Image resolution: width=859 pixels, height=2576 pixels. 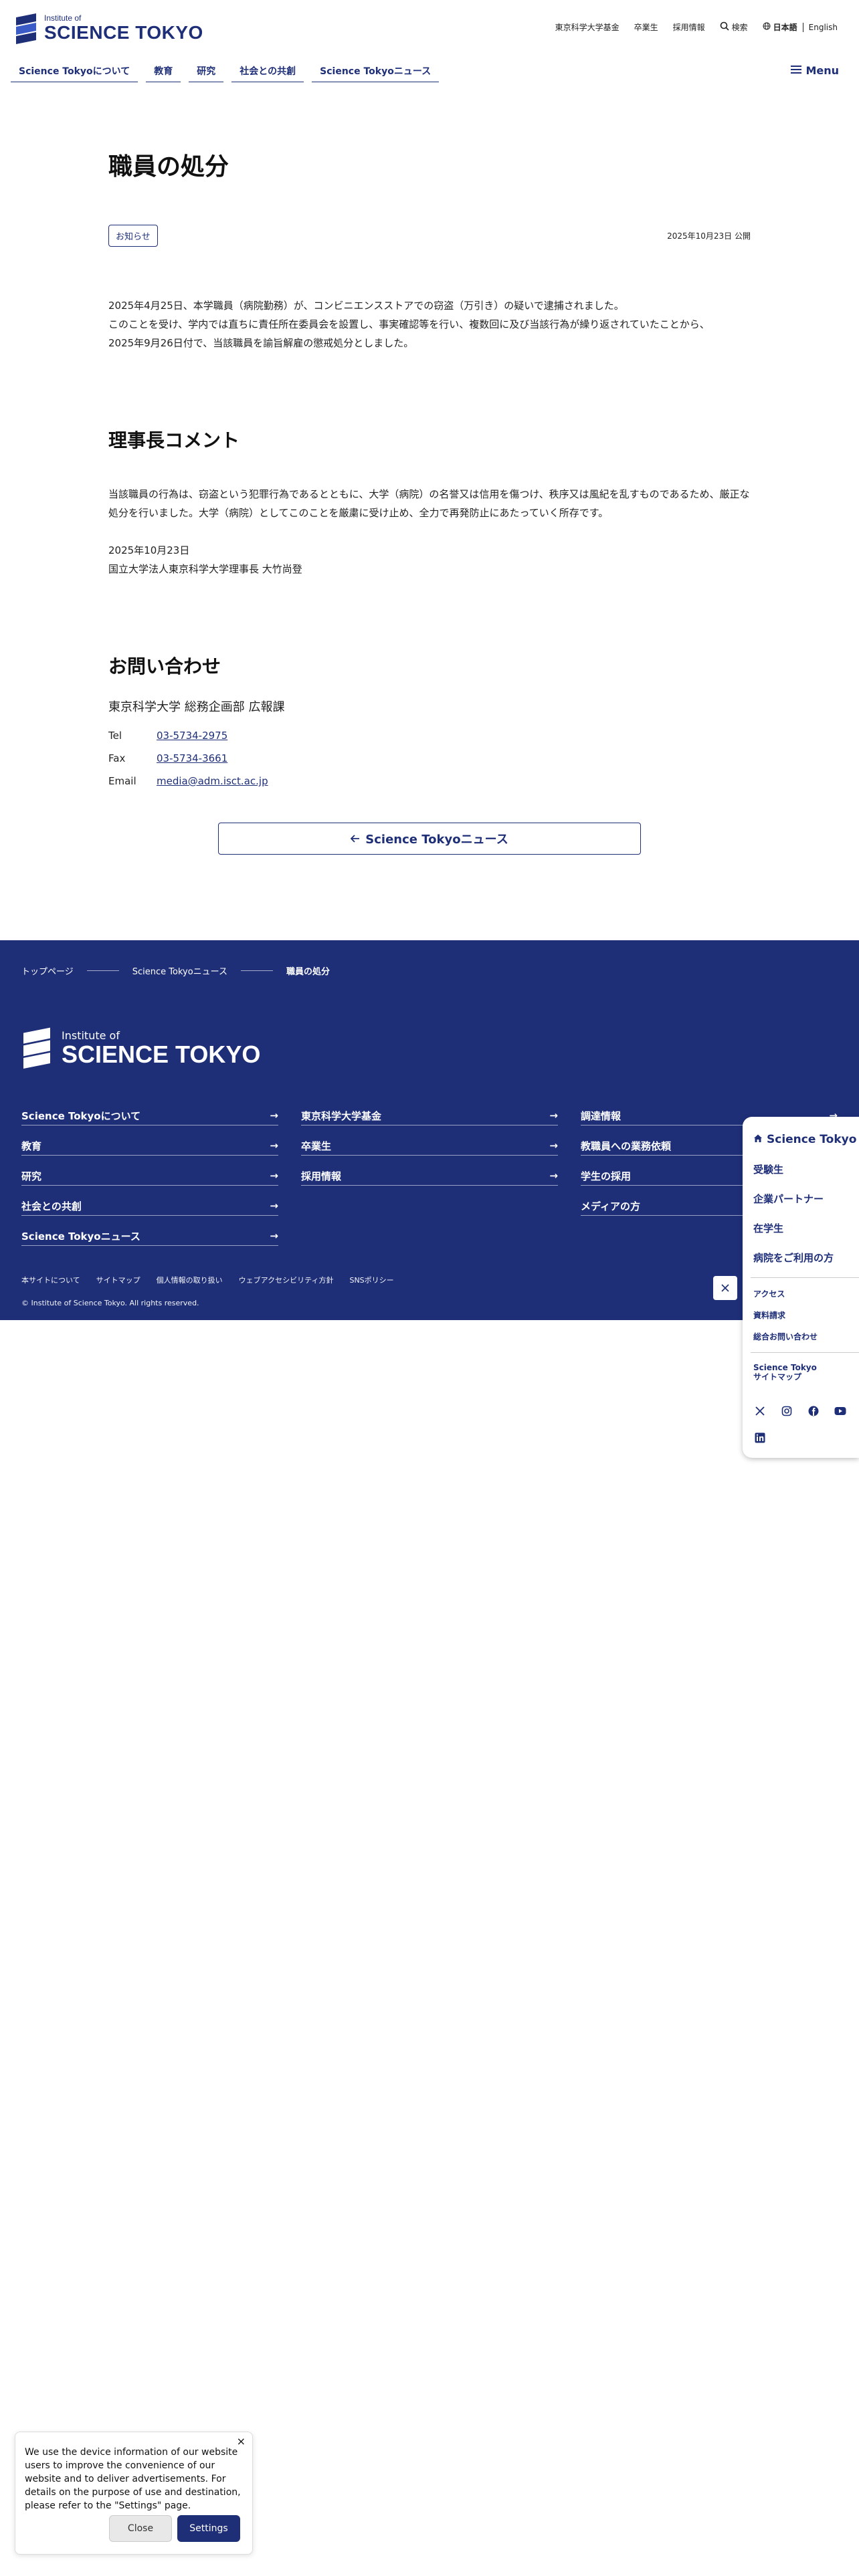 What do you see at coordinates (601, 1115) in the screenshot?
I see `footer-link-label: 調達情報` at bounding box center [601, 1115].